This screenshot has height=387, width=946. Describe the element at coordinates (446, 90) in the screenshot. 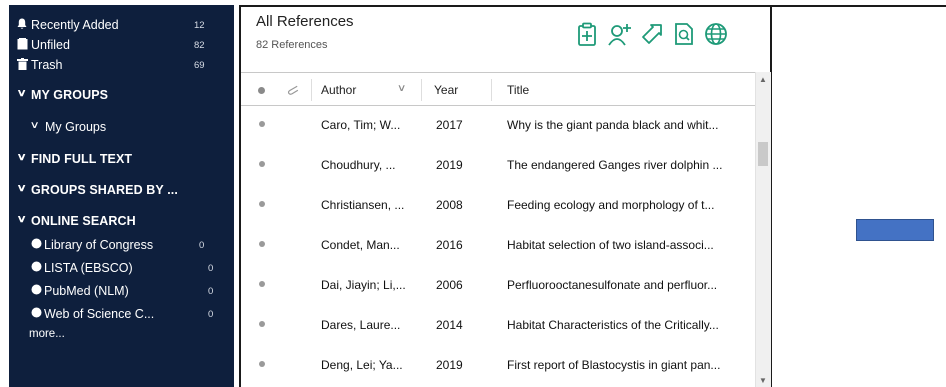

I see `column-year: Year` at that location.